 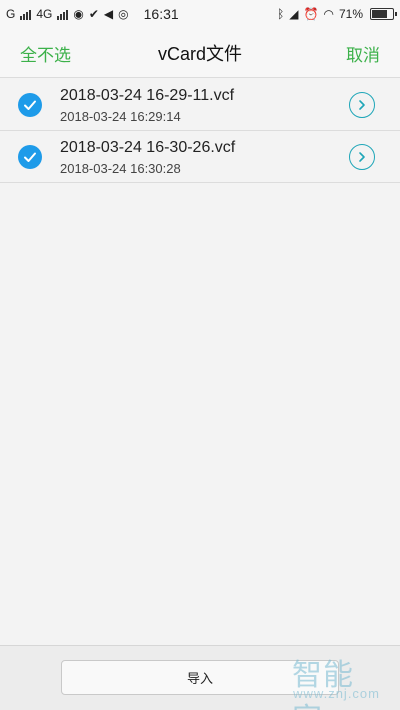 I want to click on file-name: 2018-03-24 16-29-11.vcf, so click(x=147, y=95).